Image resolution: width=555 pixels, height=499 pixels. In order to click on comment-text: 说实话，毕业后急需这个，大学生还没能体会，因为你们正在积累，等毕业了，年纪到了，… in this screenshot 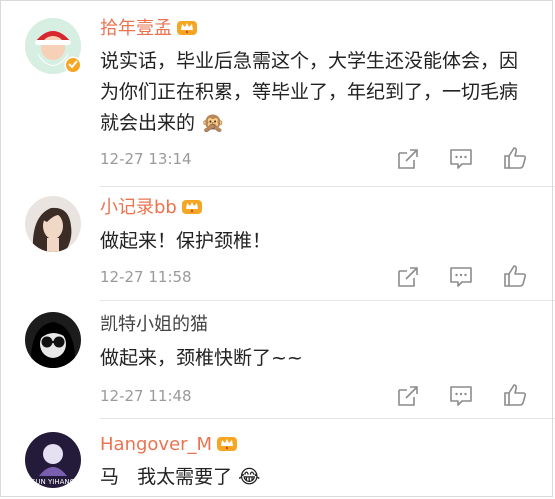, I will do `click(309, 92)`.